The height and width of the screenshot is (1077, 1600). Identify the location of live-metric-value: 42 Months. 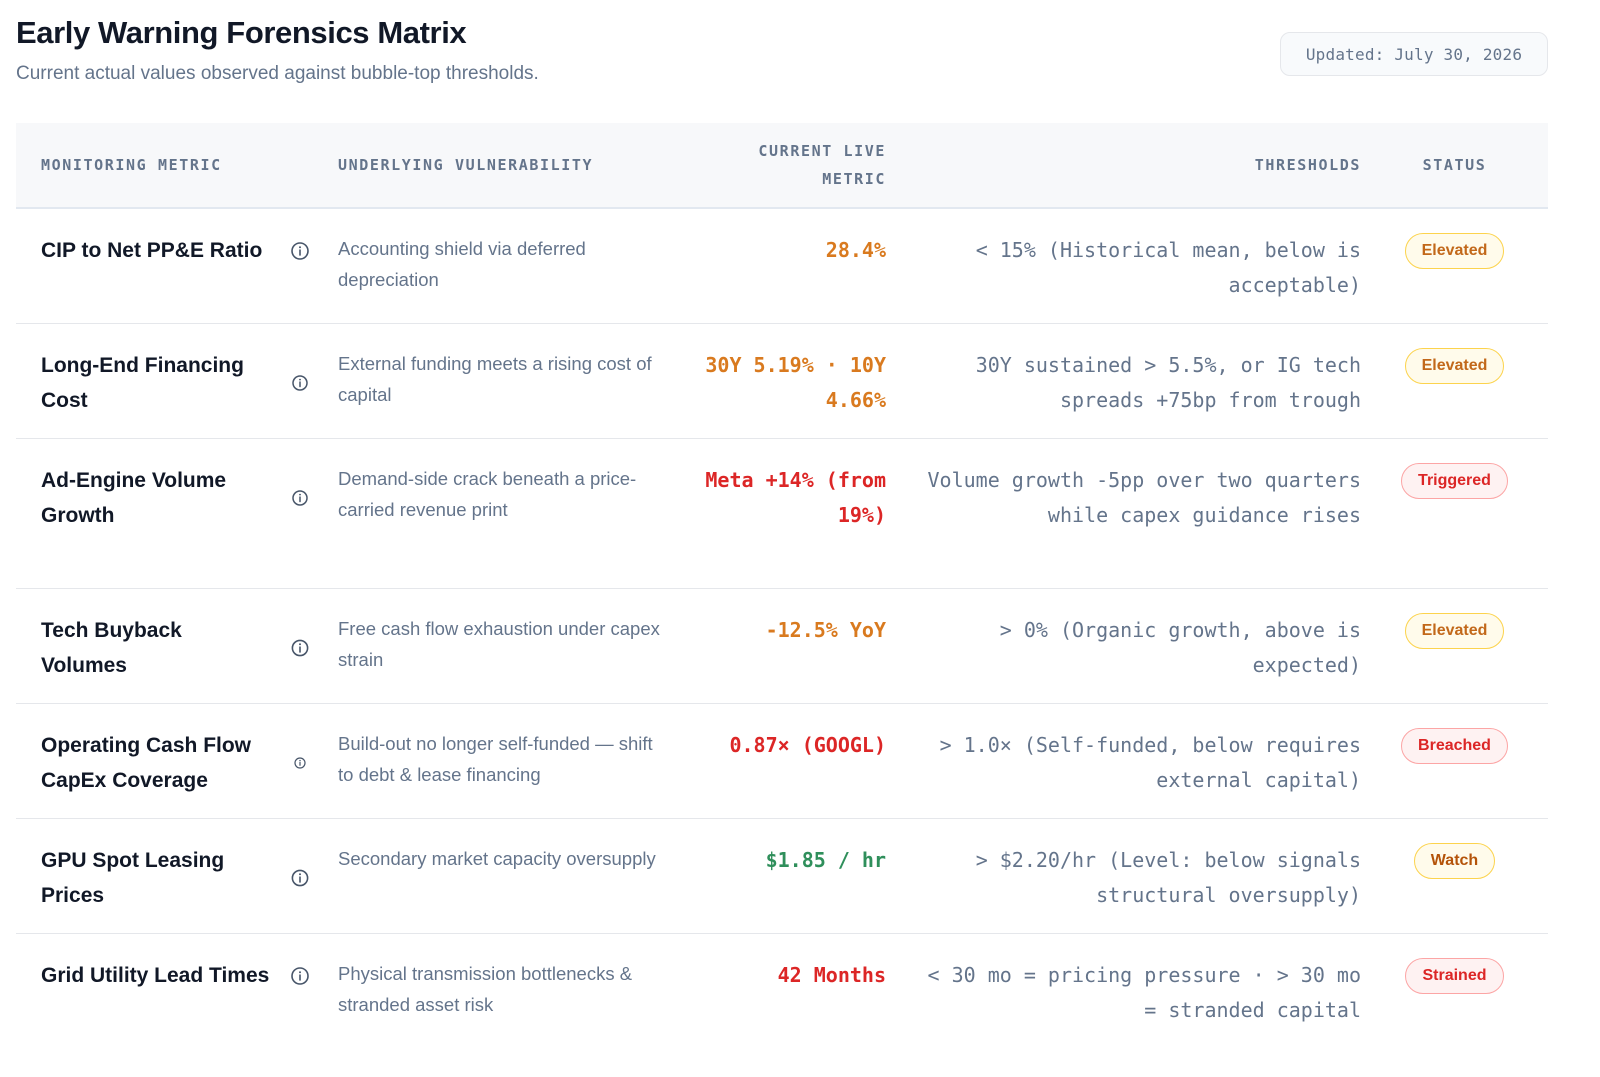
(831, 975).